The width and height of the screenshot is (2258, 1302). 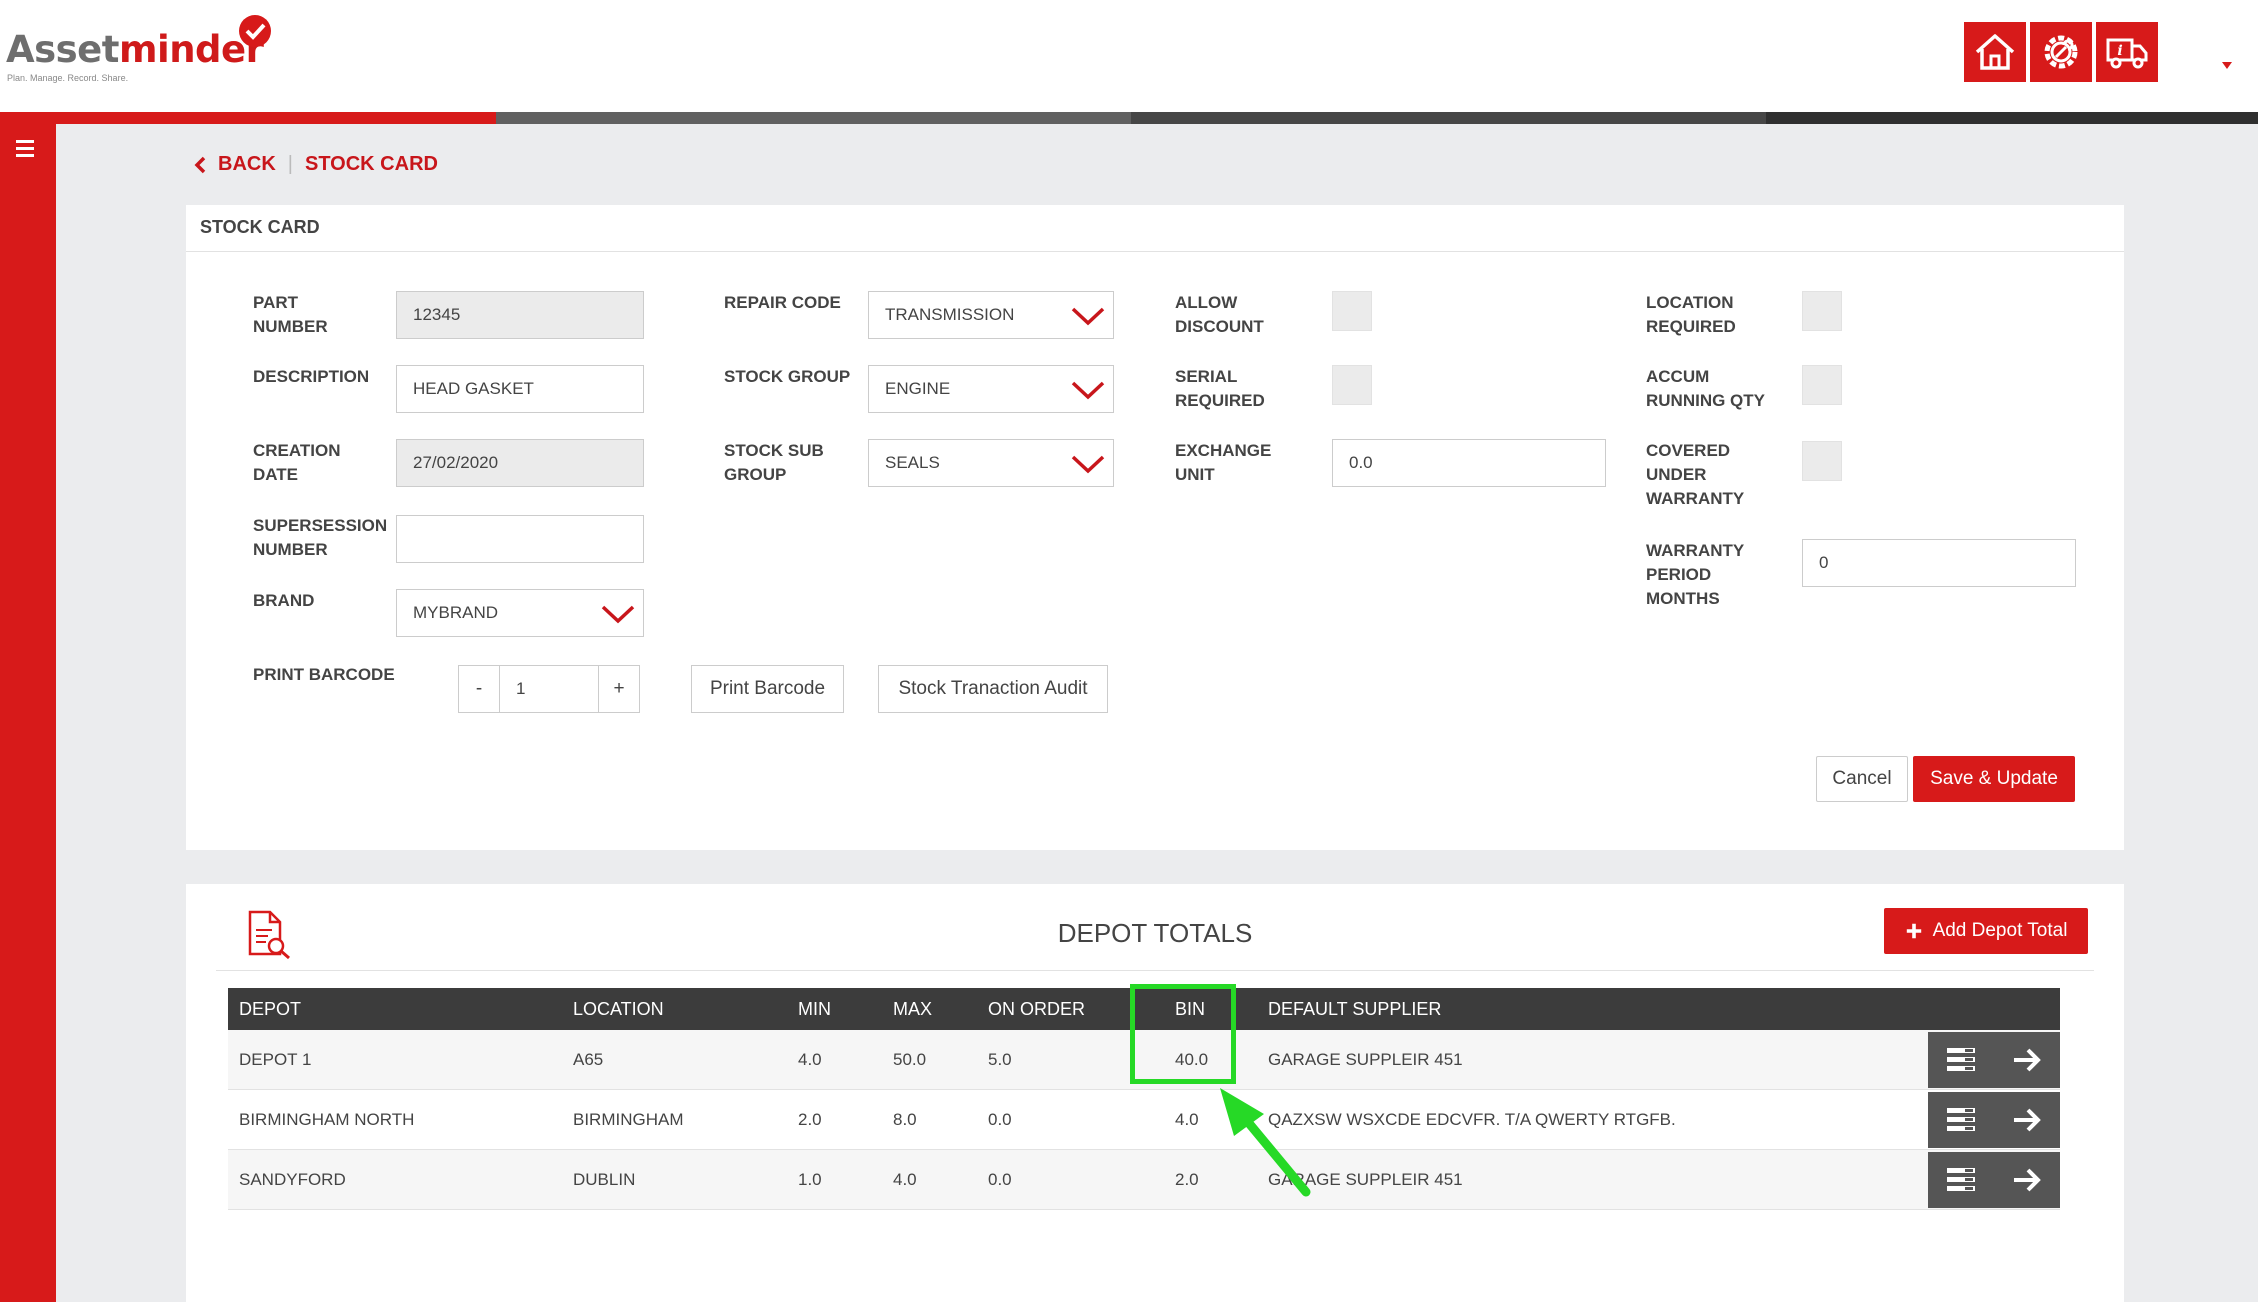 I want to click on serial-required-checkbox, so click(x=1352, y=385).